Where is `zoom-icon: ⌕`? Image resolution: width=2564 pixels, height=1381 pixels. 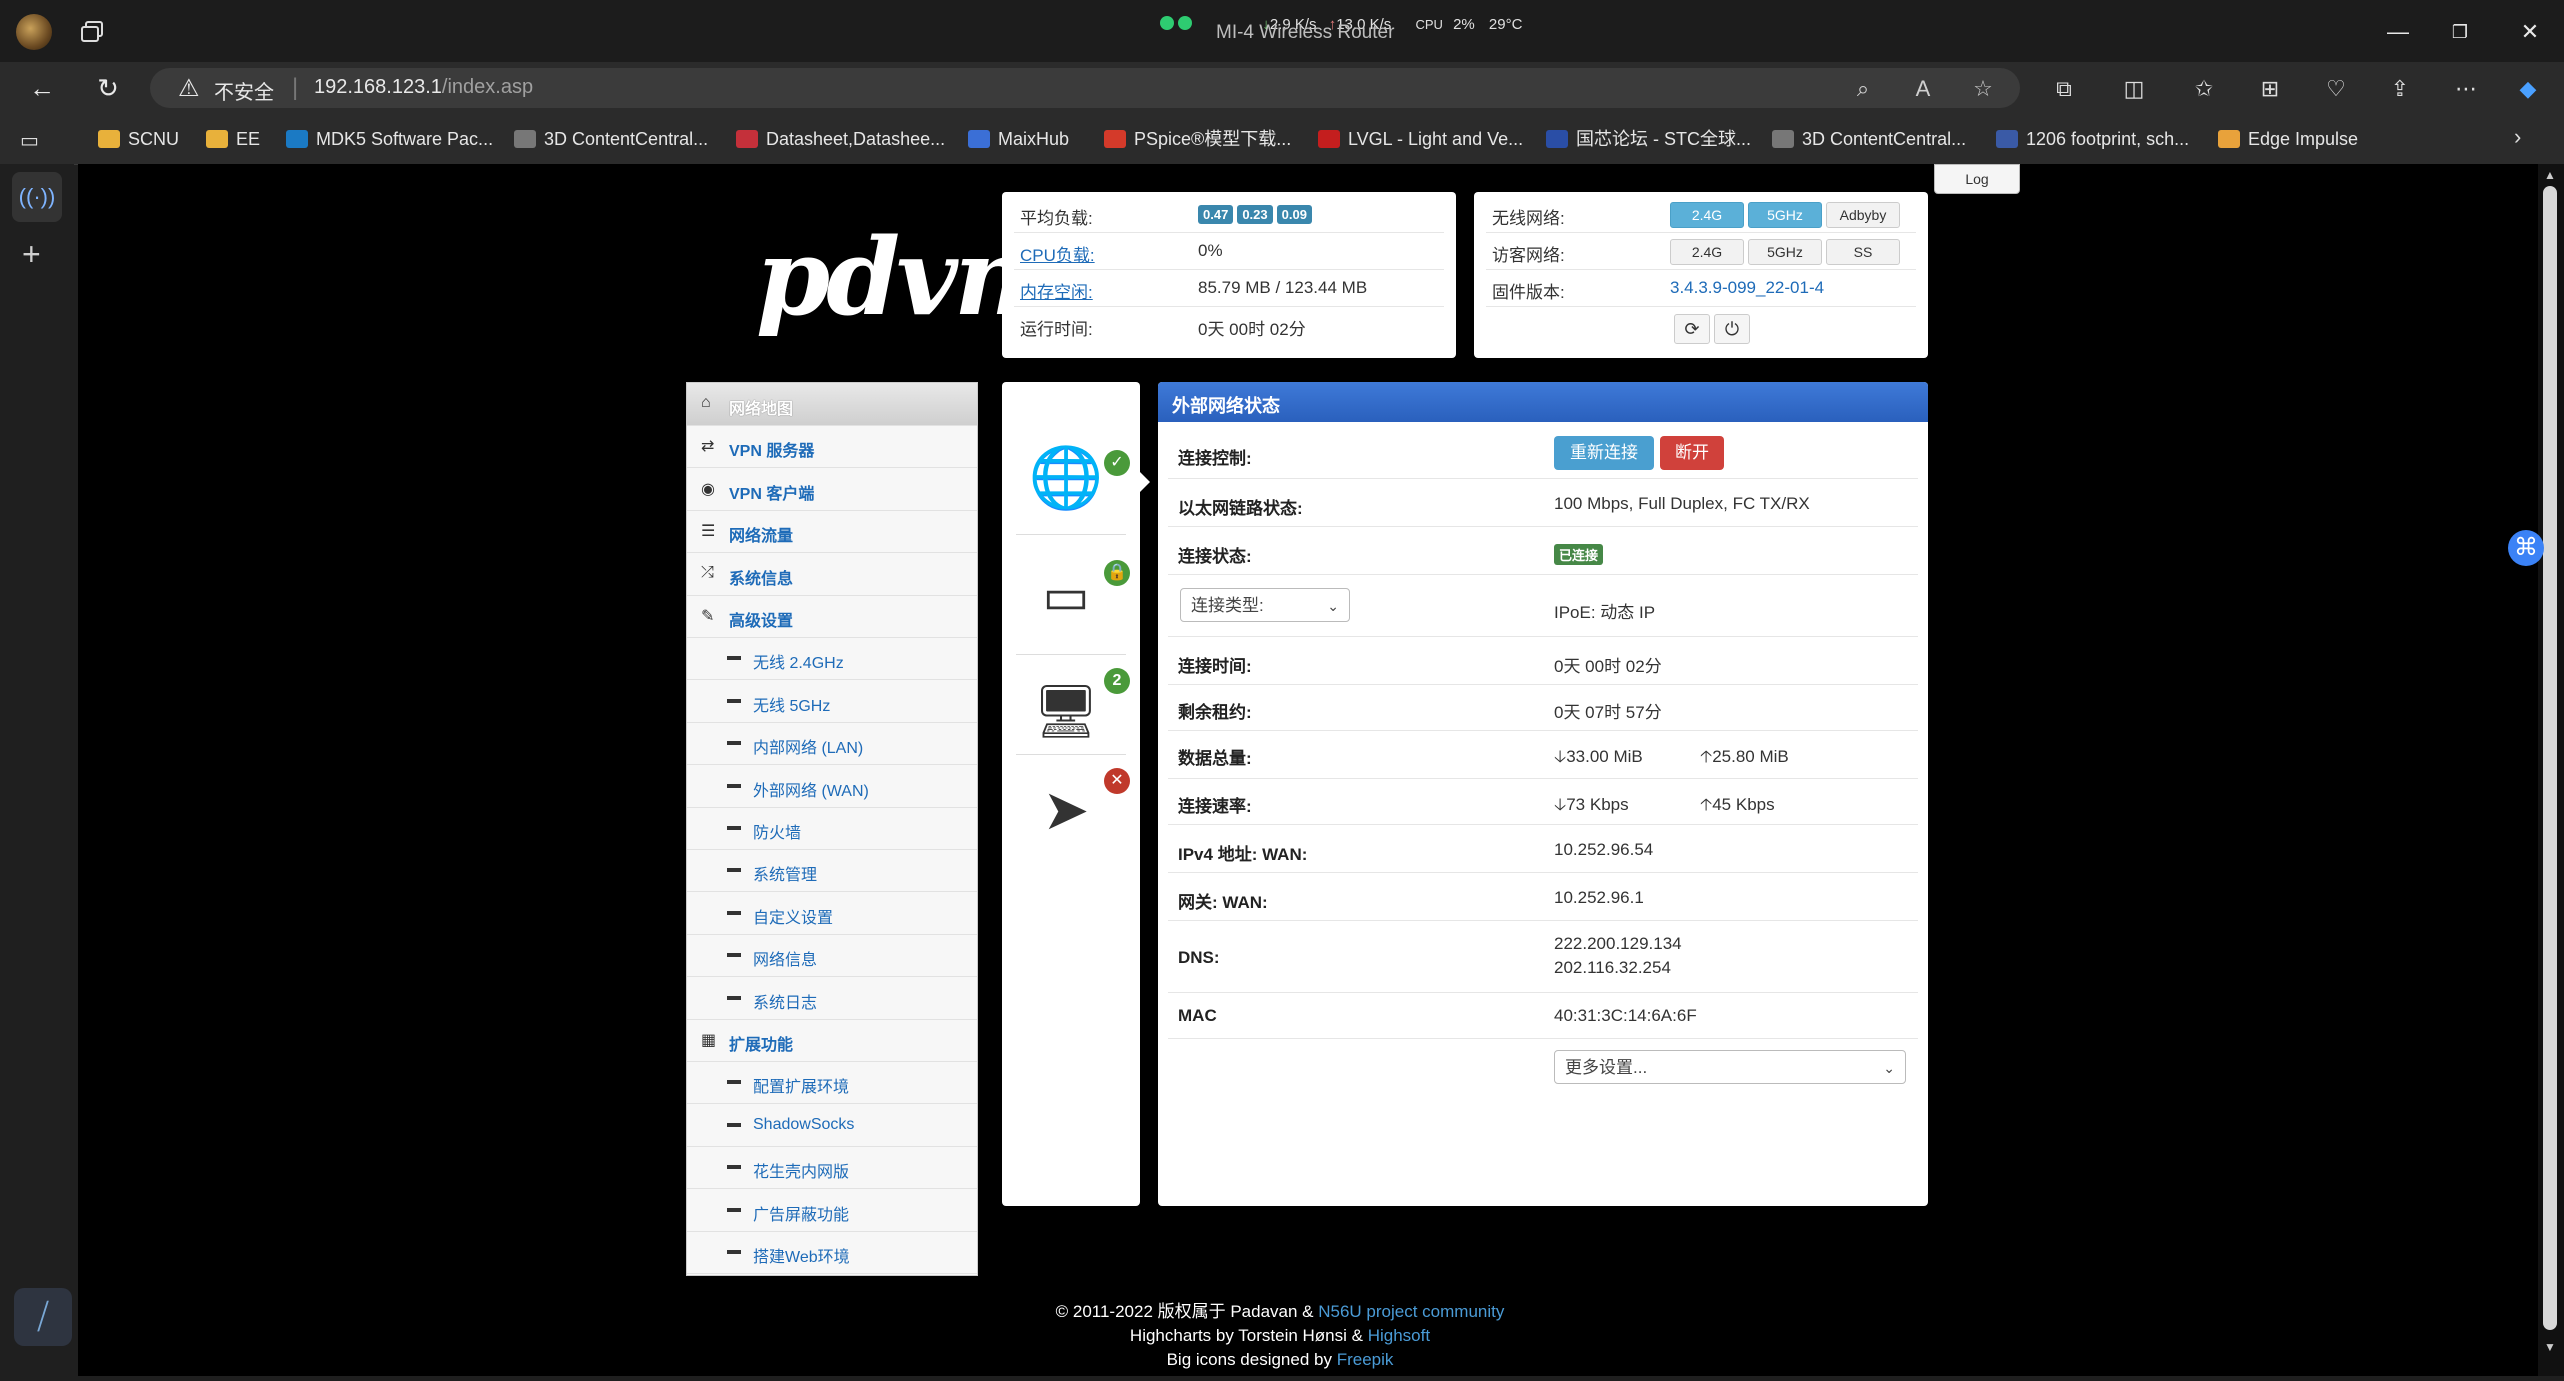 zoom-icon: ⌕ is located at coordinates (1863, 89).